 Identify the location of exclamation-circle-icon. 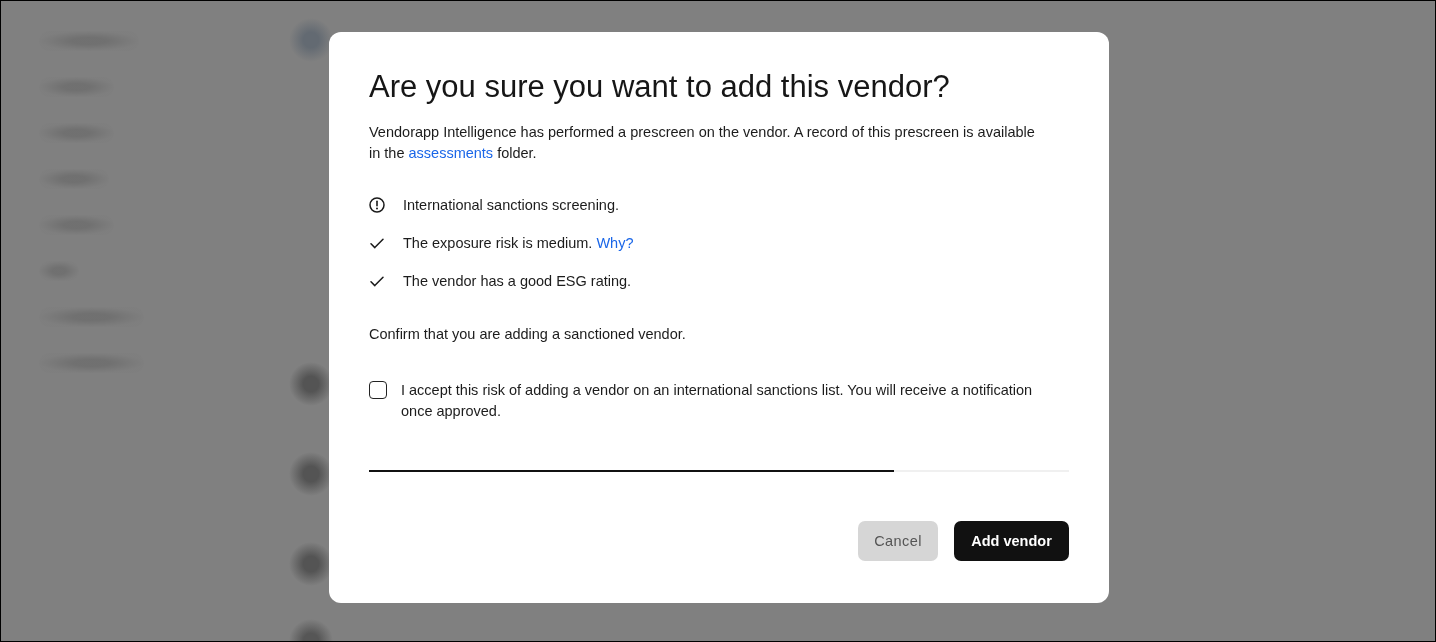
(377, 205).